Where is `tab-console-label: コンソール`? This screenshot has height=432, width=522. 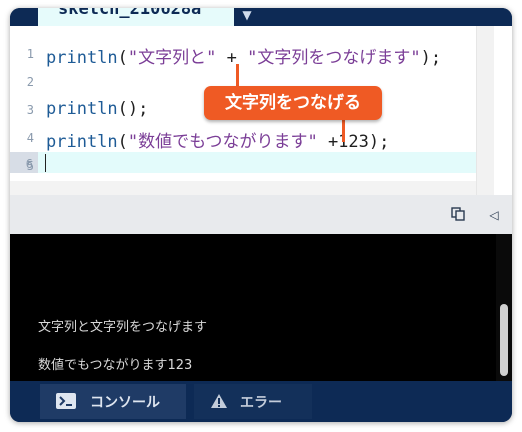
tab-console-label: コンソール is located at coordinates (125, 403).